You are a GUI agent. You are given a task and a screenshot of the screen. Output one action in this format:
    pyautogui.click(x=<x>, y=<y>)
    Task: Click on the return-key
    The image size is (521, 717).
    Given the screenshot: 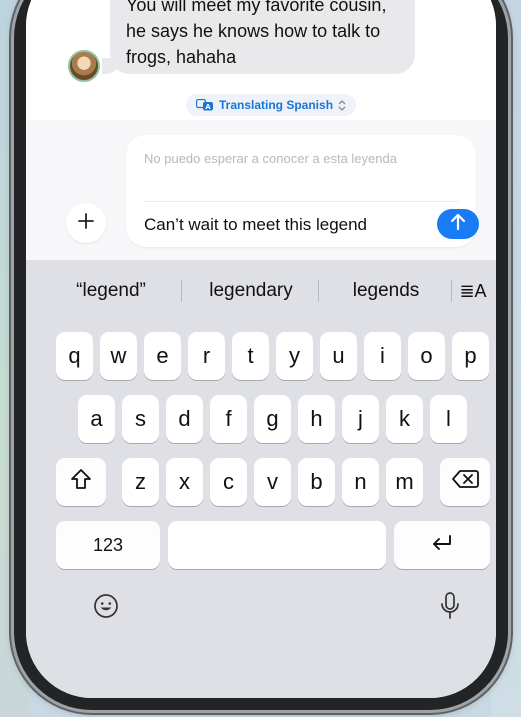 What is the action you would take?
    pyautogui.click(x=442, y=545)
    